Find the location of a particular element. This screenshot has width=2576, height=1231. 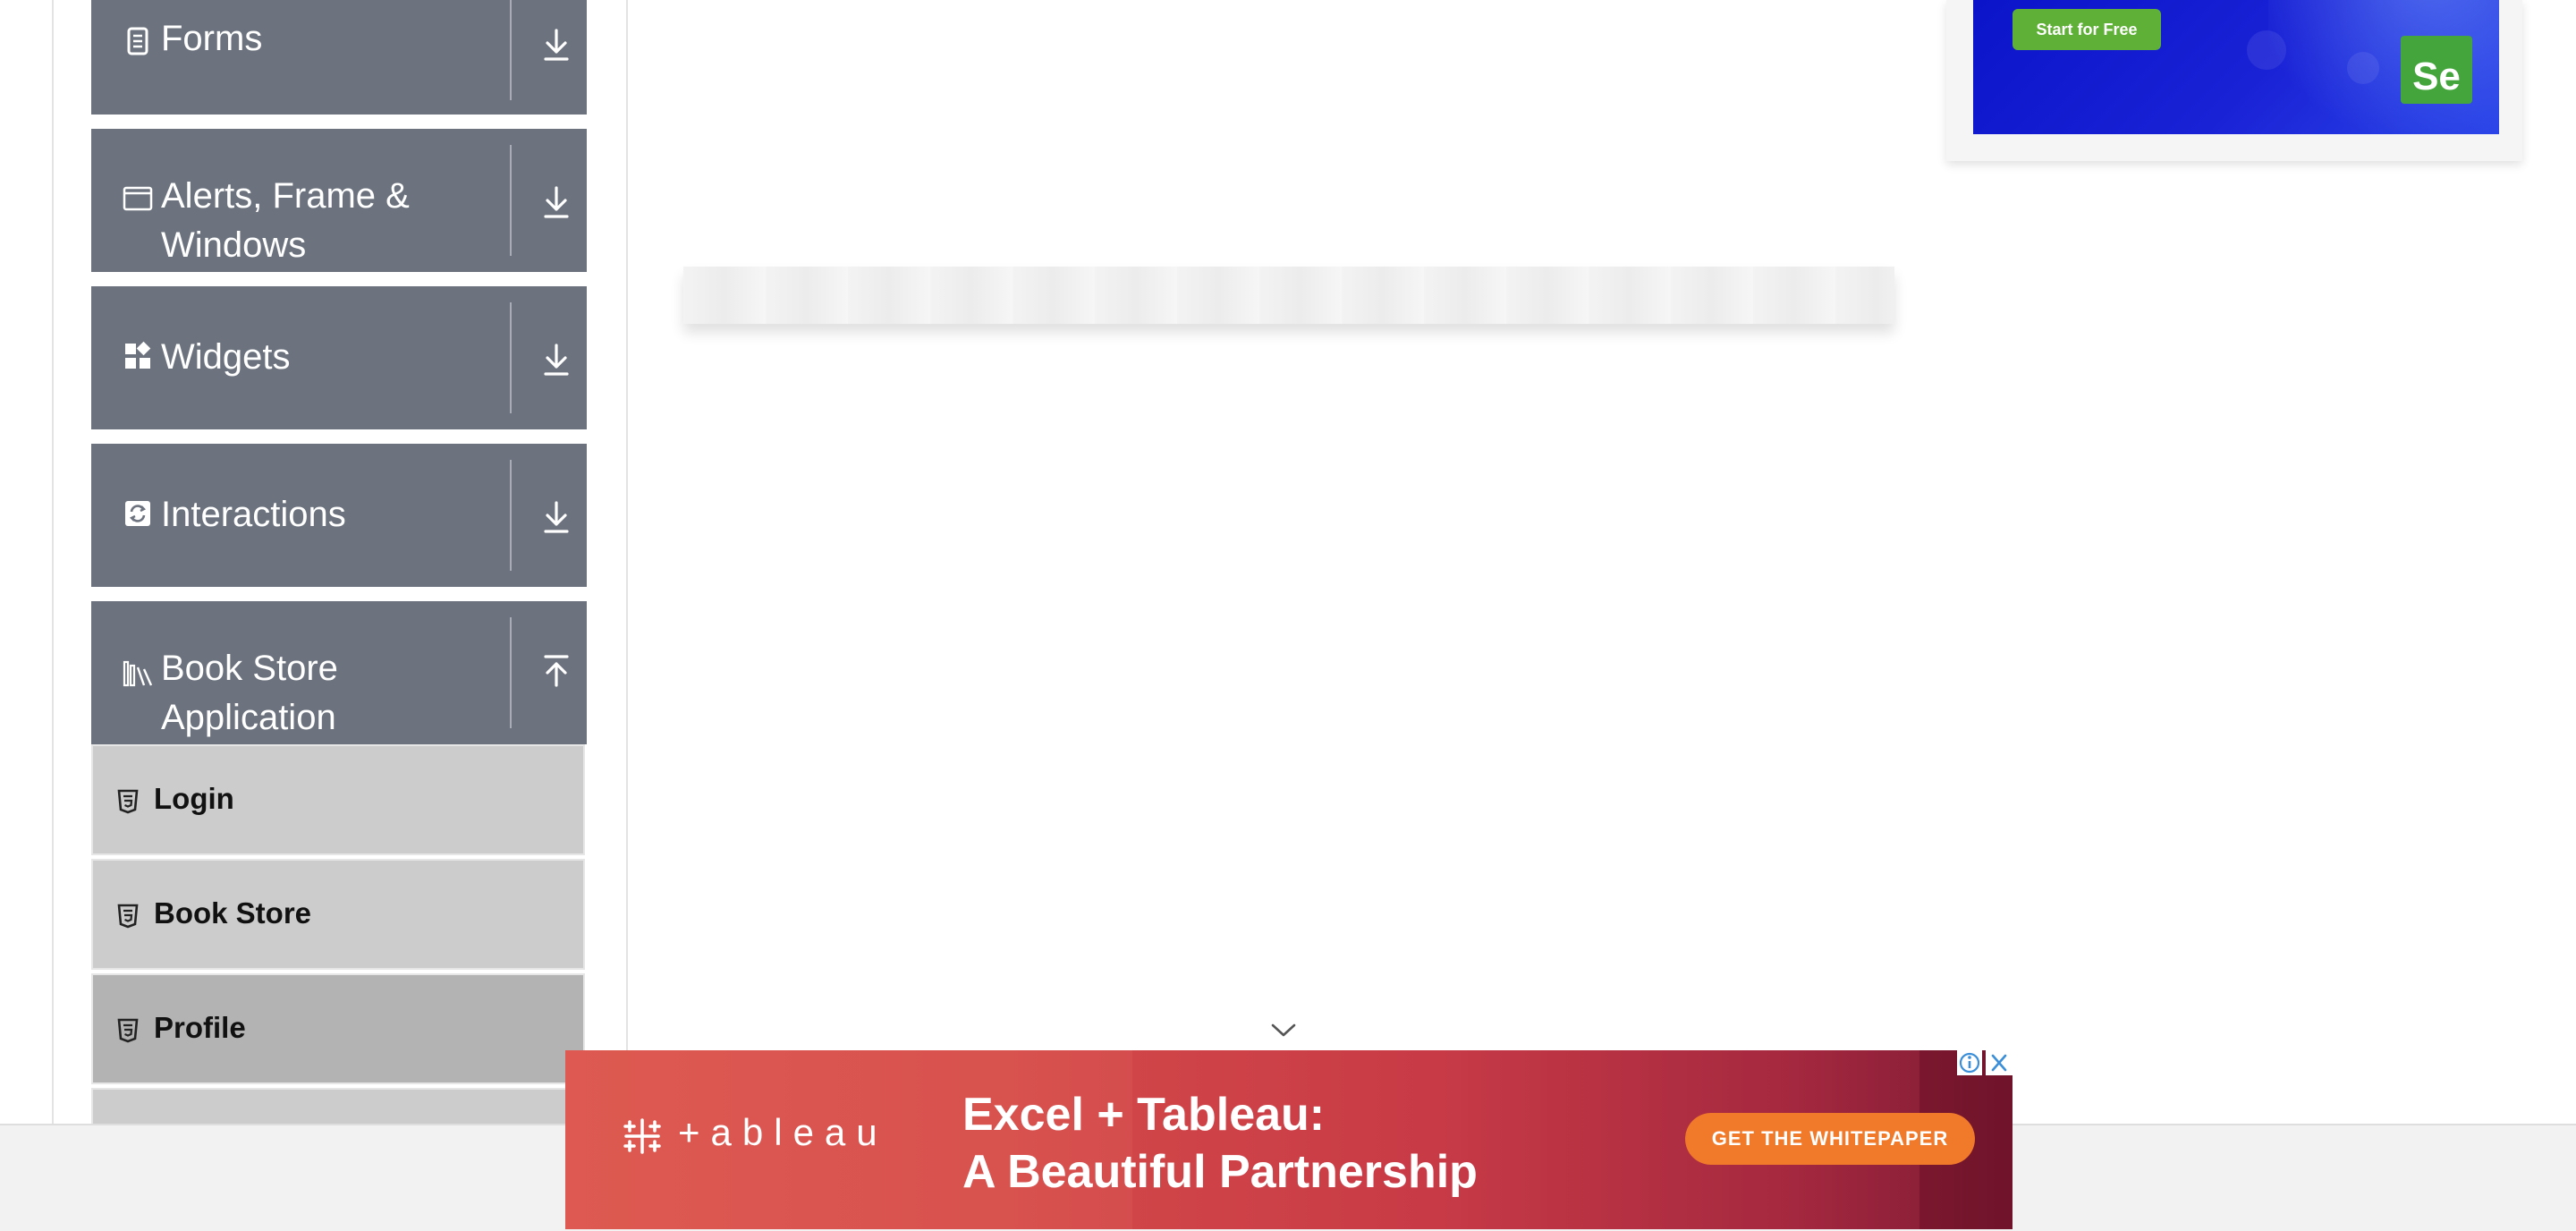

ad-headline: Excel + Tableau: A Beautiful Partnership is located at coordinates (1220, 1143).